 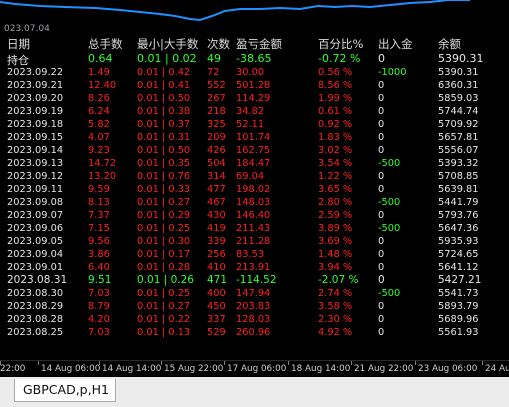 What do you see at coordinates (35, 320) in the screenshot?
I see `cell-date: 2023.08.28` at bounding box center [35, 320].